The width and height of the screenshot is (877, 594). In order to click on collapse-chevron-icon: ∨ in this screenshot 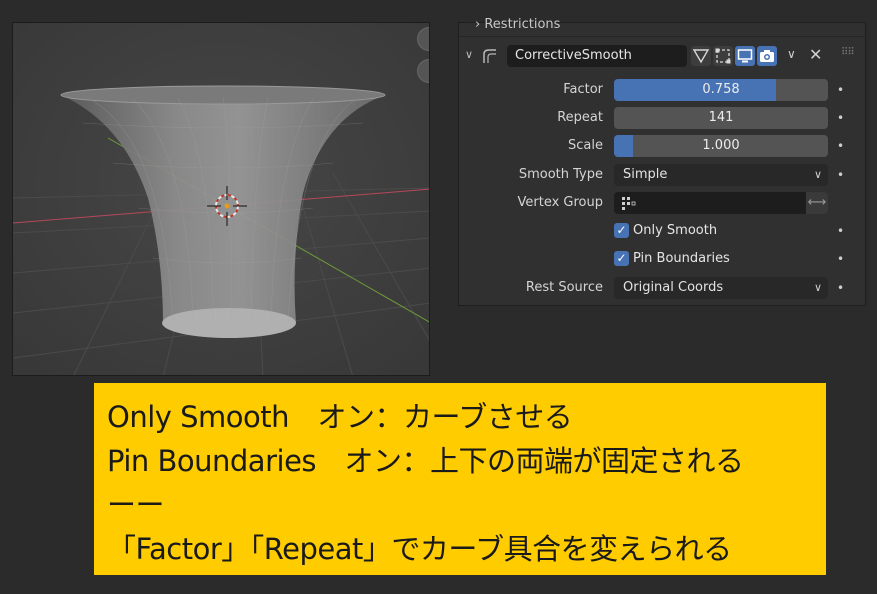, I will do `click(469, 54)`.